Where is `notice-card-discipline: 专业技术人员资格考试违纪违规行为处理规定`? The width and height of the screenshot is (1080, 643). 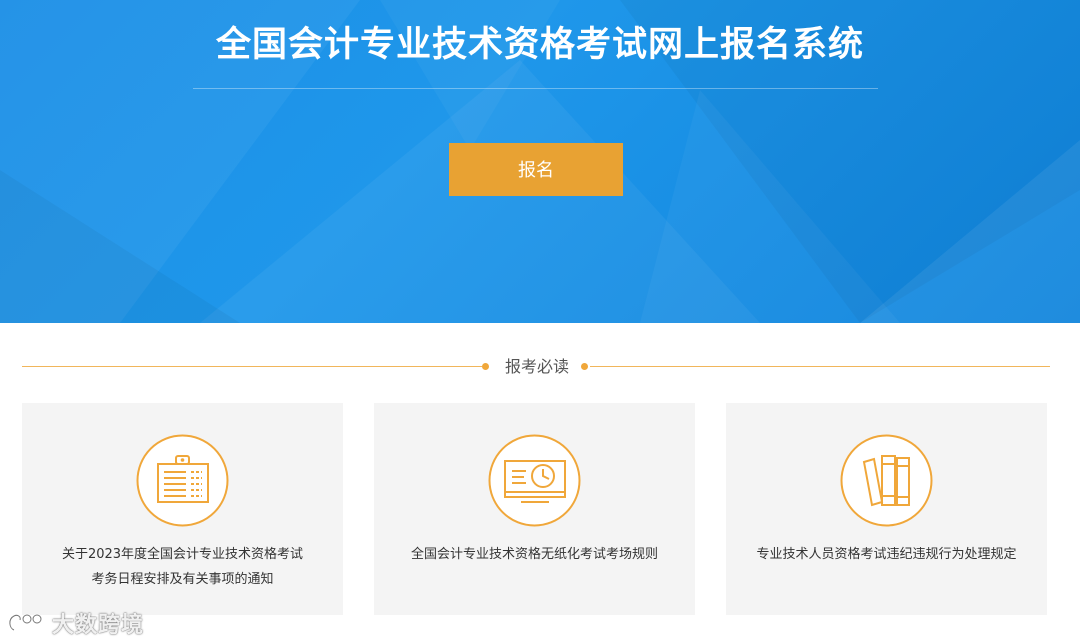
notice-card-discipline: 专业技术人员资格考试违纪违规行为处理规定 is located at coordinates (886, 509).